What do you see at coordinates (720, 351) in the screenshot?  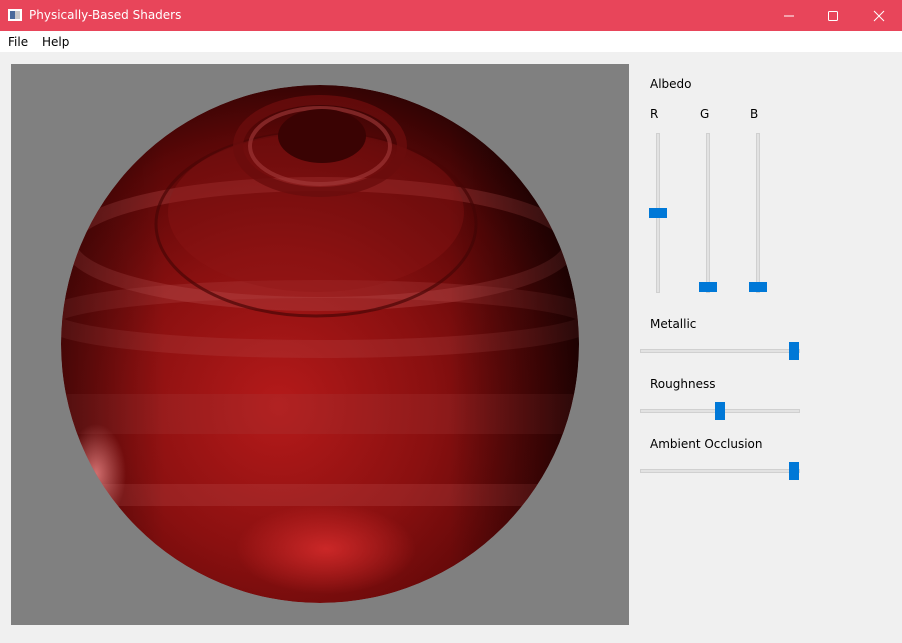 I see `metallic-slider-track` at bounding box center [720, 351].